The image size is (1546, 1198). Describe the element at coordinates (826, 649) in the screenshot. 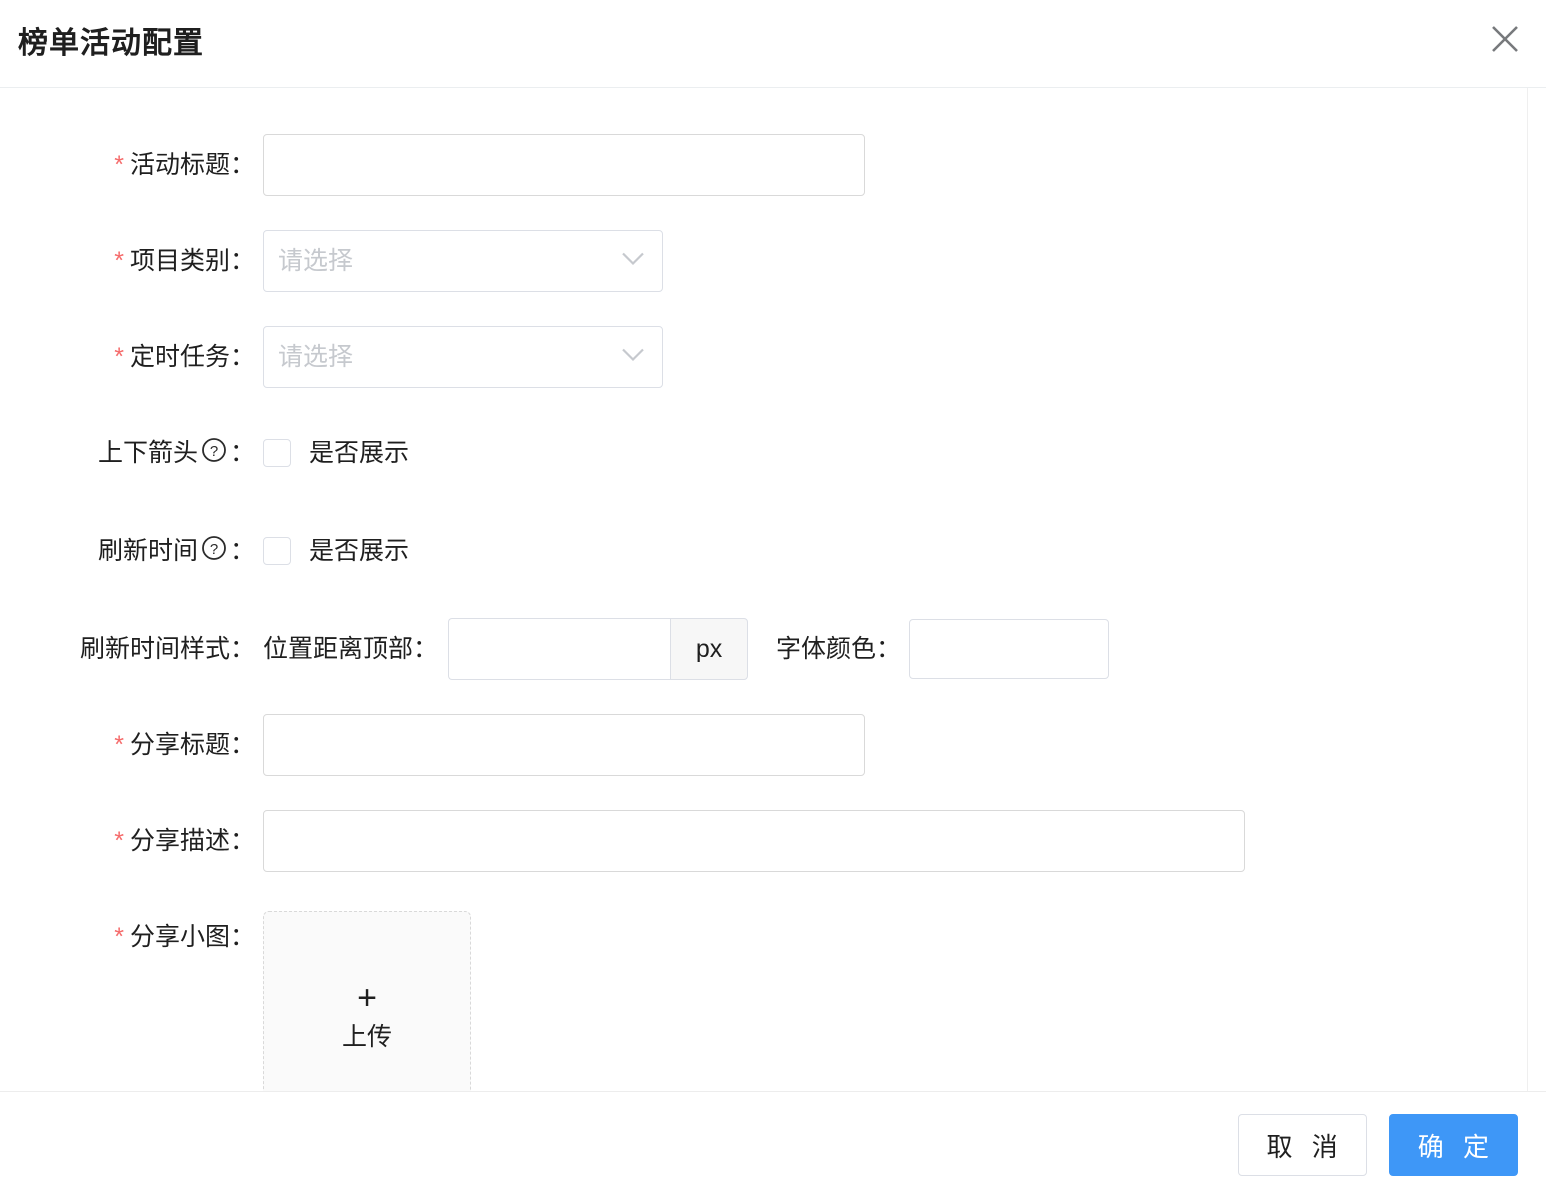

I see `label-text: 字体颜色` at that location.